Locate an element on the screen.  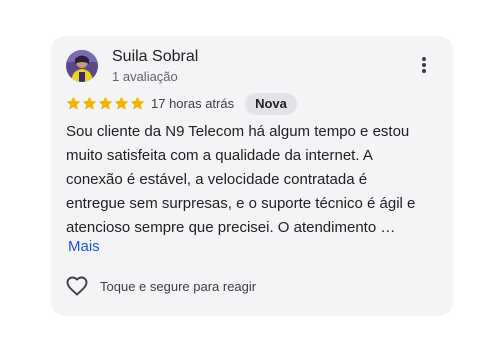
review-time: 17 horas atrás is located at coordinates (193, 103).